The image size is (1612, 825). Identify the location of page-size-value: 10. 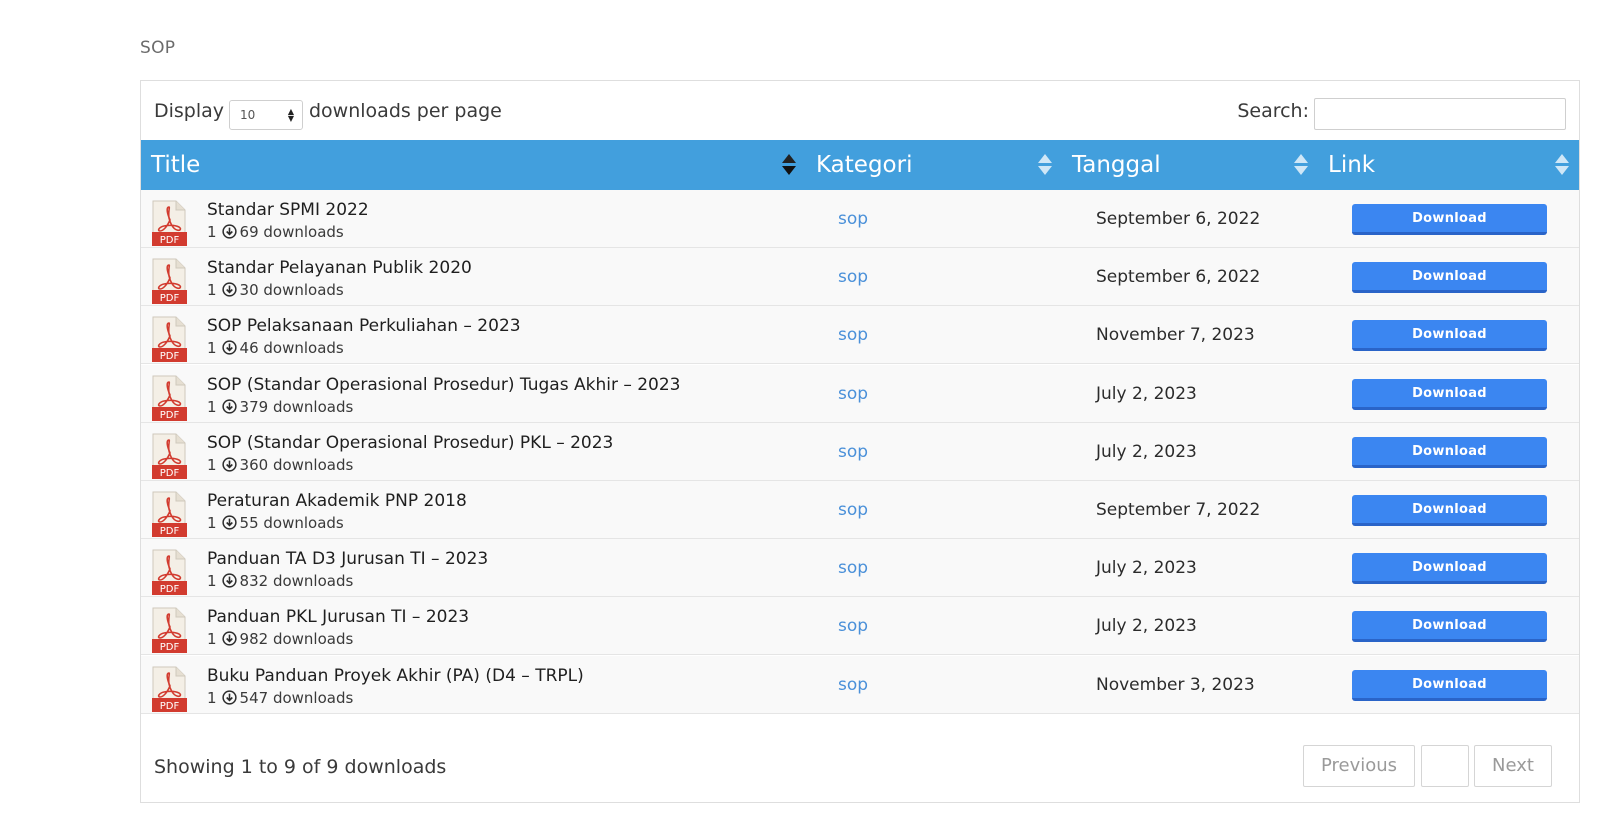
(248, 115).